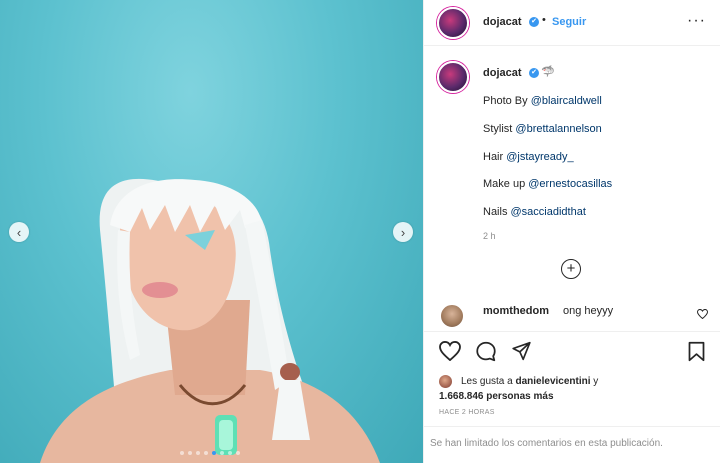  Describe the element at coordinates (506, 184) in the screenshot. I see `caption-line-prefix: Make up` at that location.